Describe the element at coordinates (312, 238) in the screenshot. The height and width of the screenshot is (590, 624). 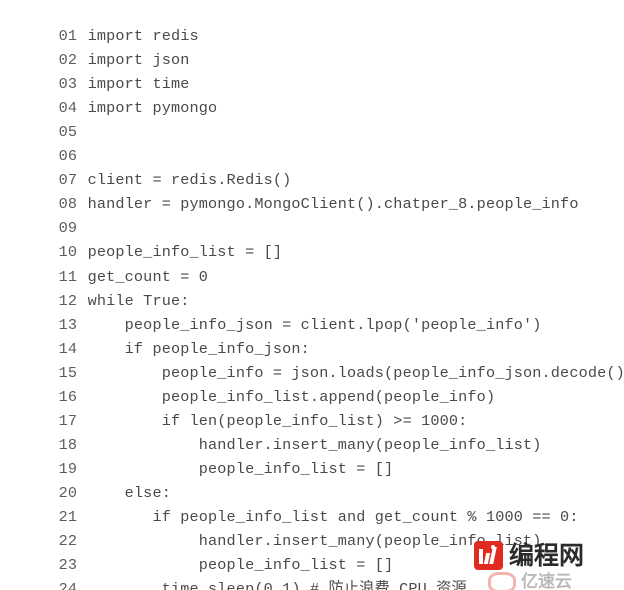
I see `code-line: 10 people_info_list = []` at that location.